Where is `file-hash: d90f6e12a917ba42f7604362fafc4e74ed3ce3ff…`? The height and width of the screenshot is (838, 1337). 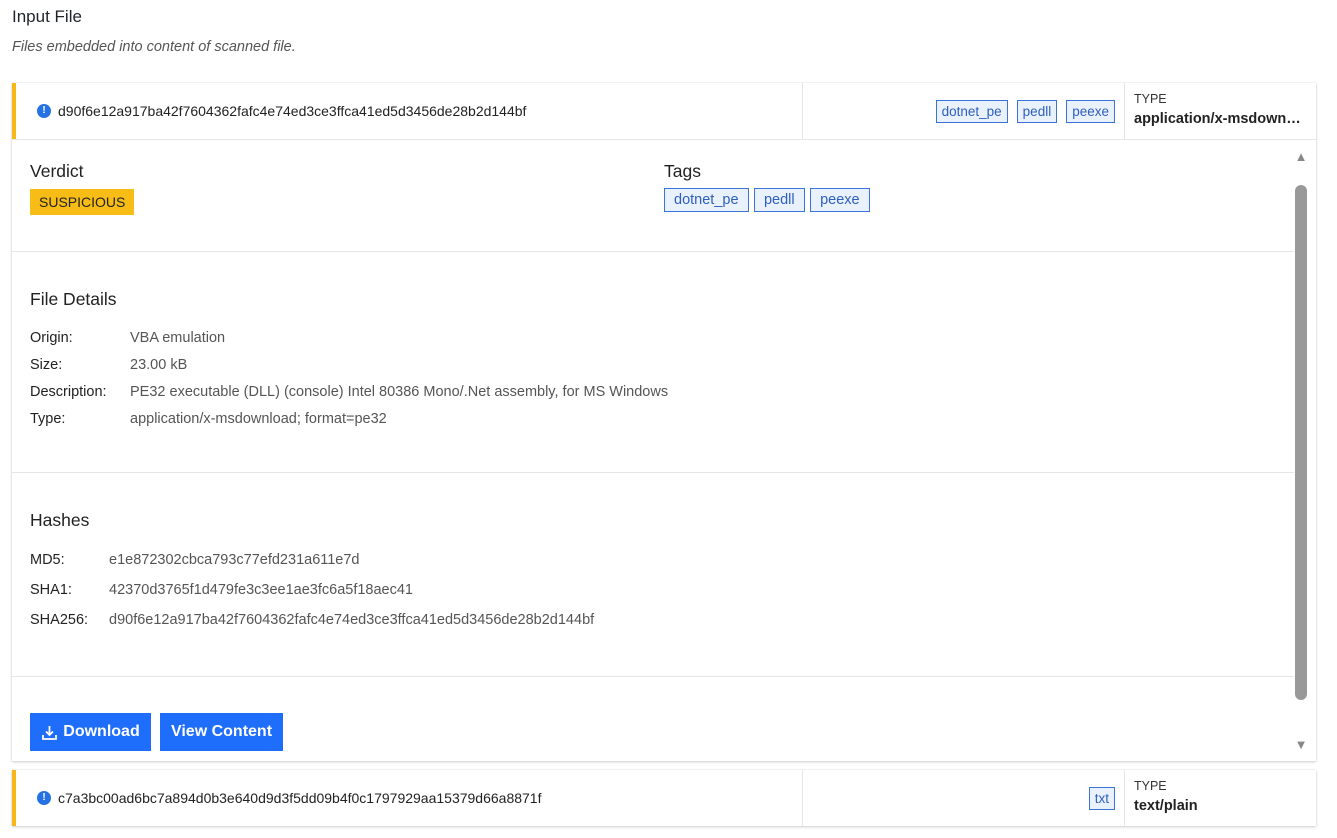 file-hash: d90f6e12a917ba42f7604362fafc4e74ed3ce3ff… is located at coordinates (292, 111).